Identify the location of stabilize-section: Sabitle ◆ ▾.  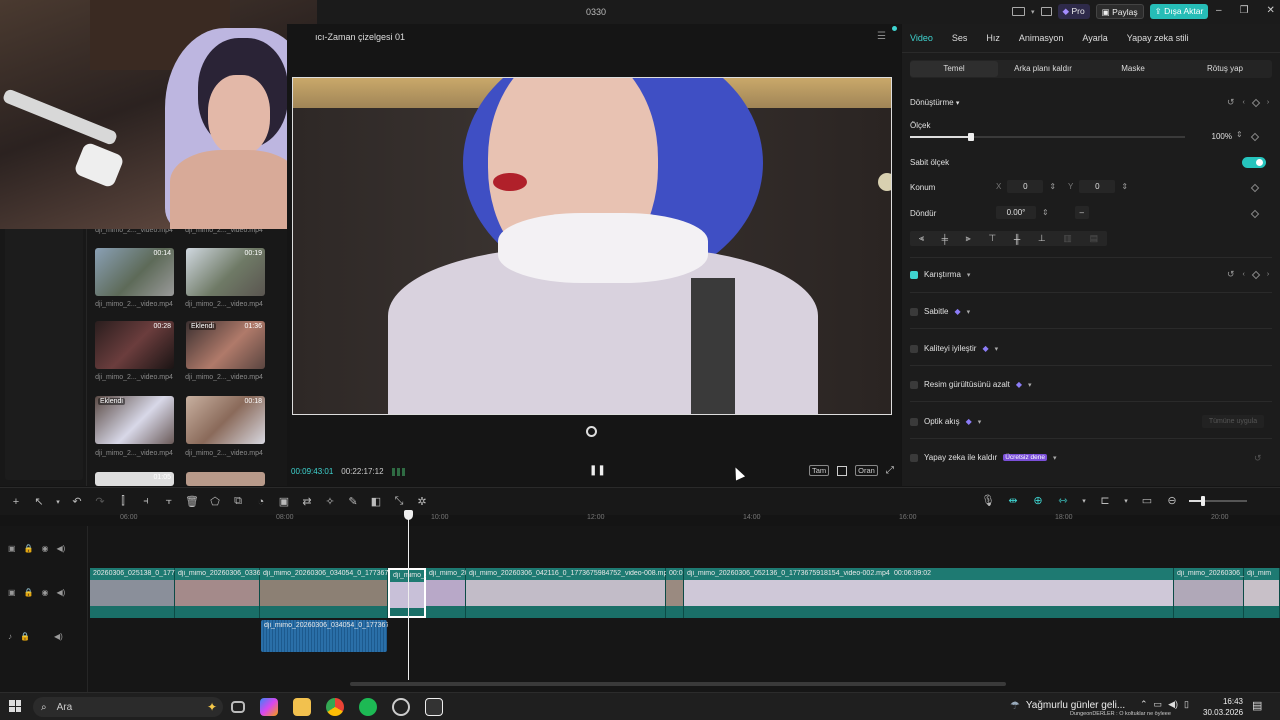
(940, 311).